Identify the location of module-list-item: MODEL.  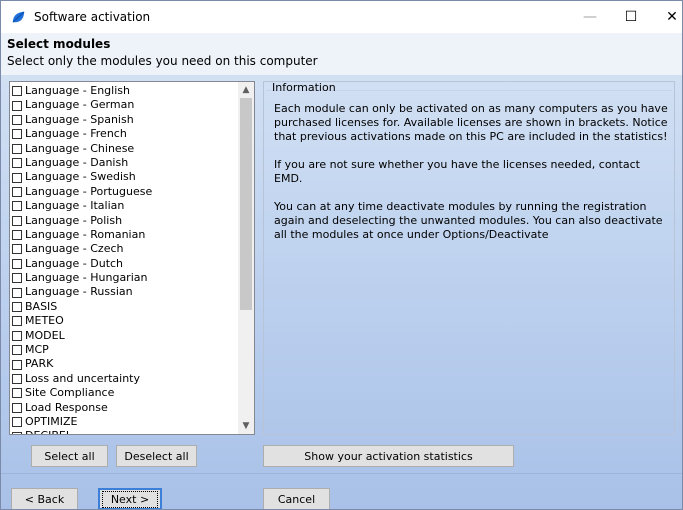
(125, 336).